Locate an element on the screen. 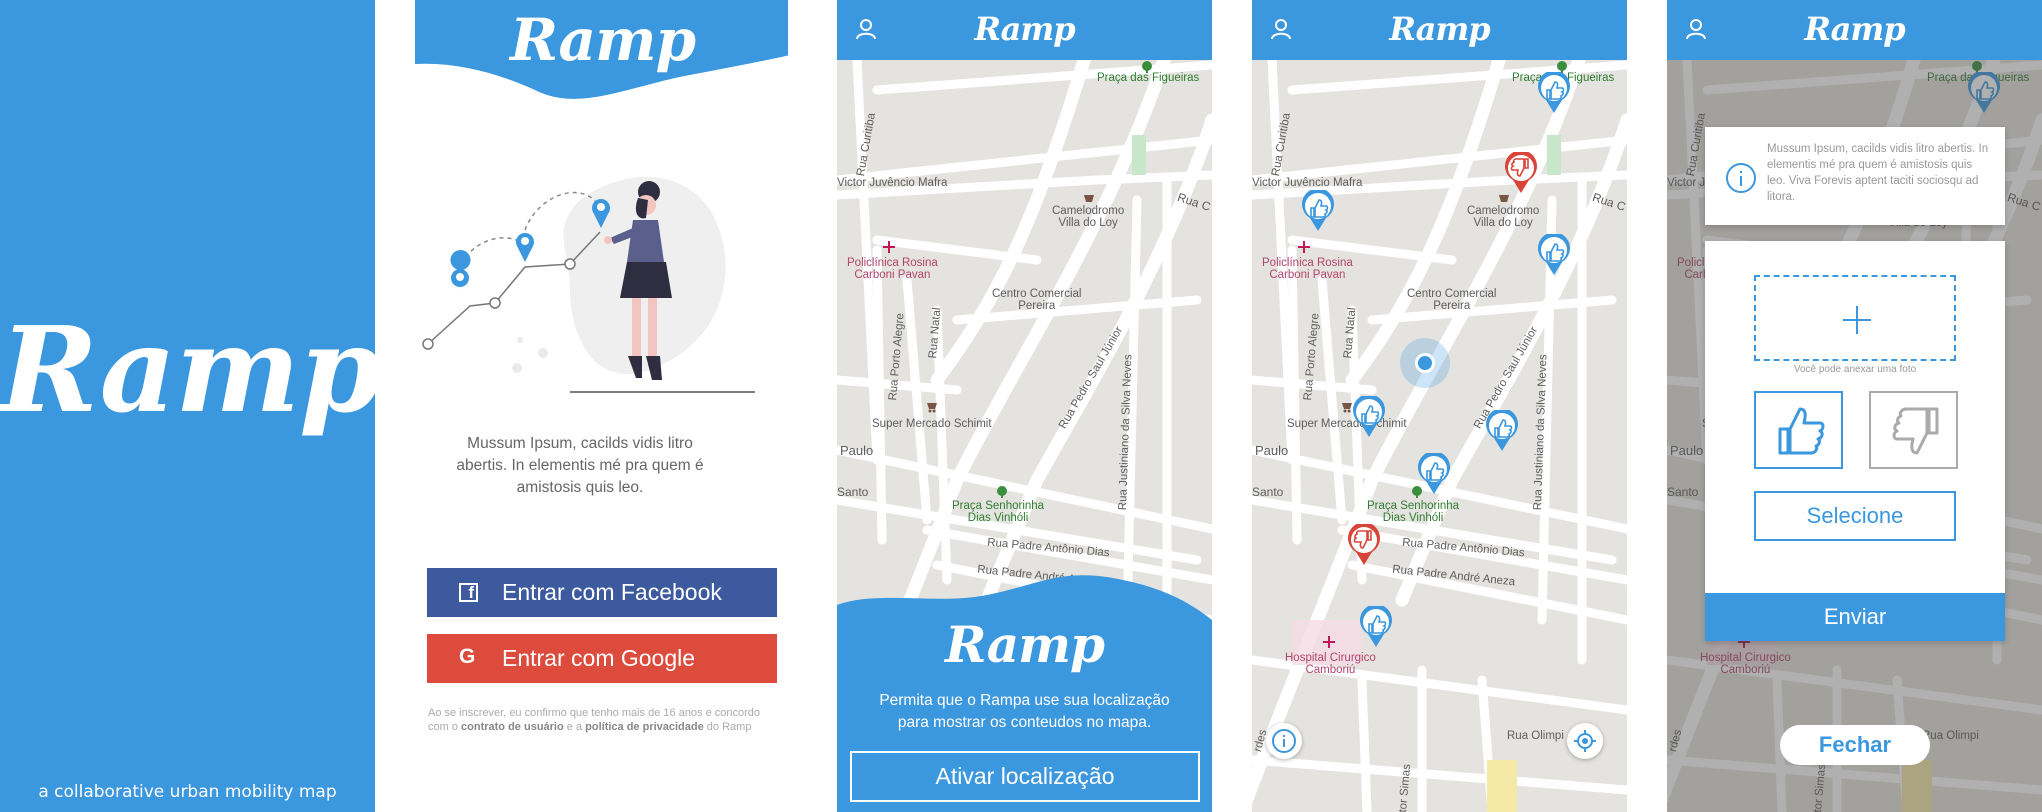 Image resolution: width=2042 pixels, height=812 pixels. terms-and: e a is located at coordinates (574, 727).